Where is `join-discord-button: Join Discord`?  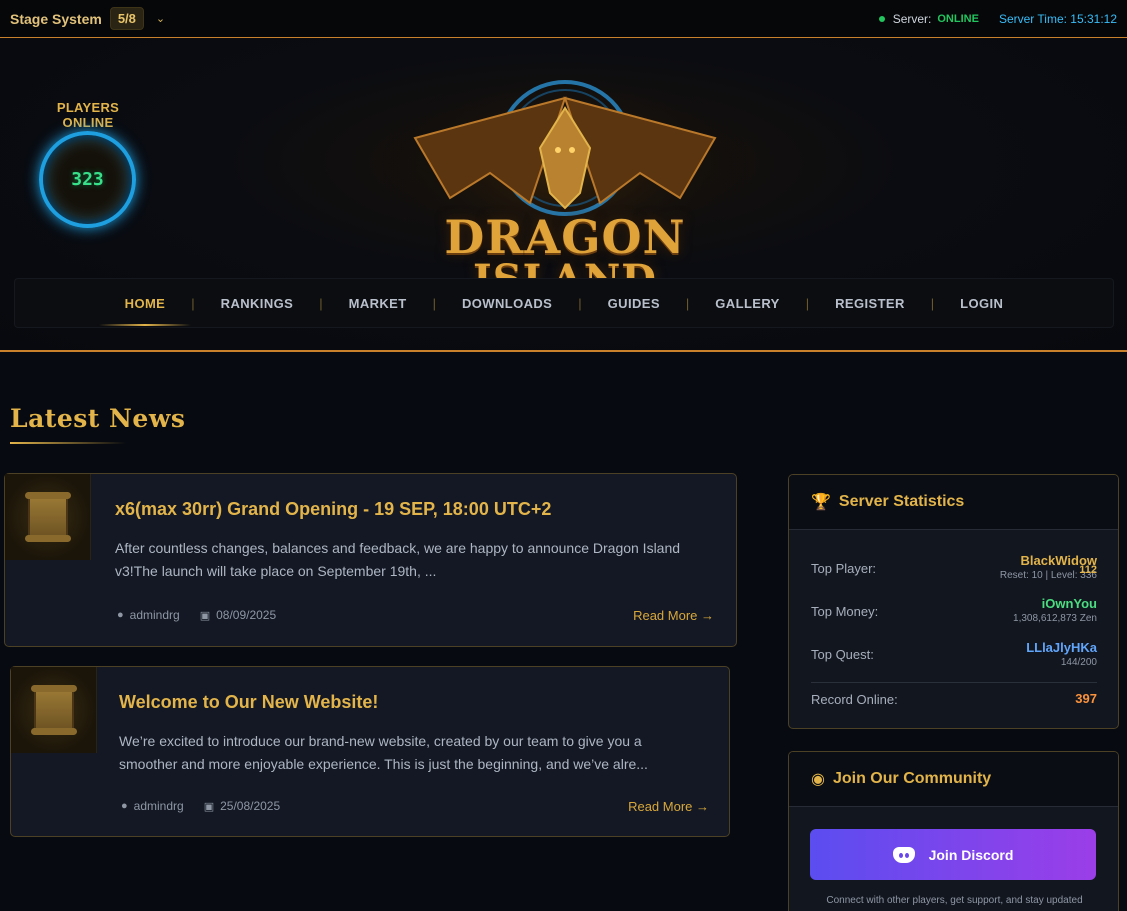
join-discord-button: Join Discord is located at coordinates (953, 854).